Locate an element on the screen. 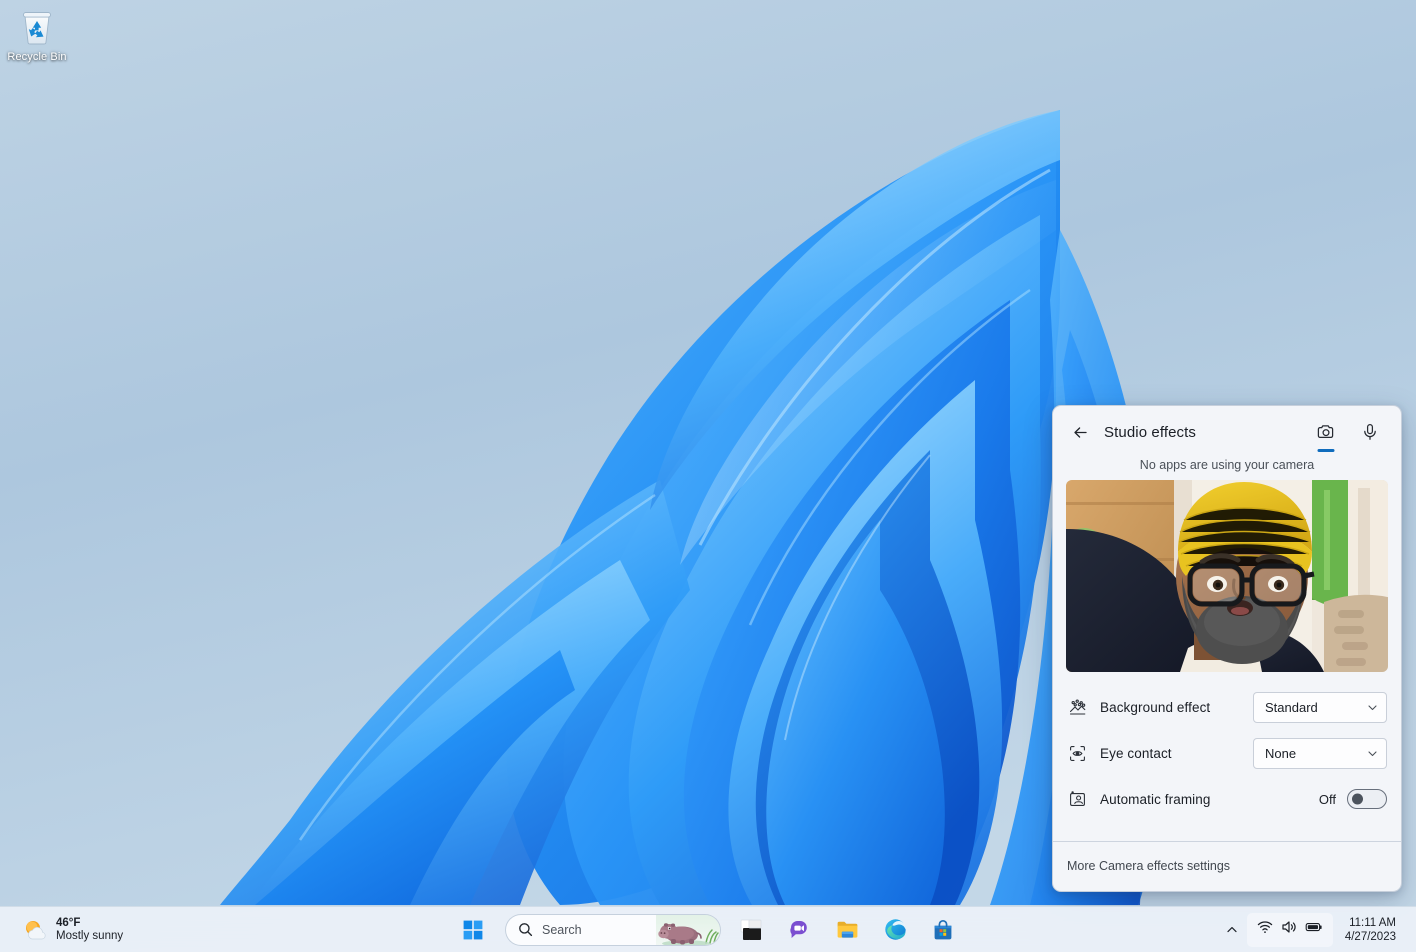  search-box: Search is located at coordinates (613, 929).